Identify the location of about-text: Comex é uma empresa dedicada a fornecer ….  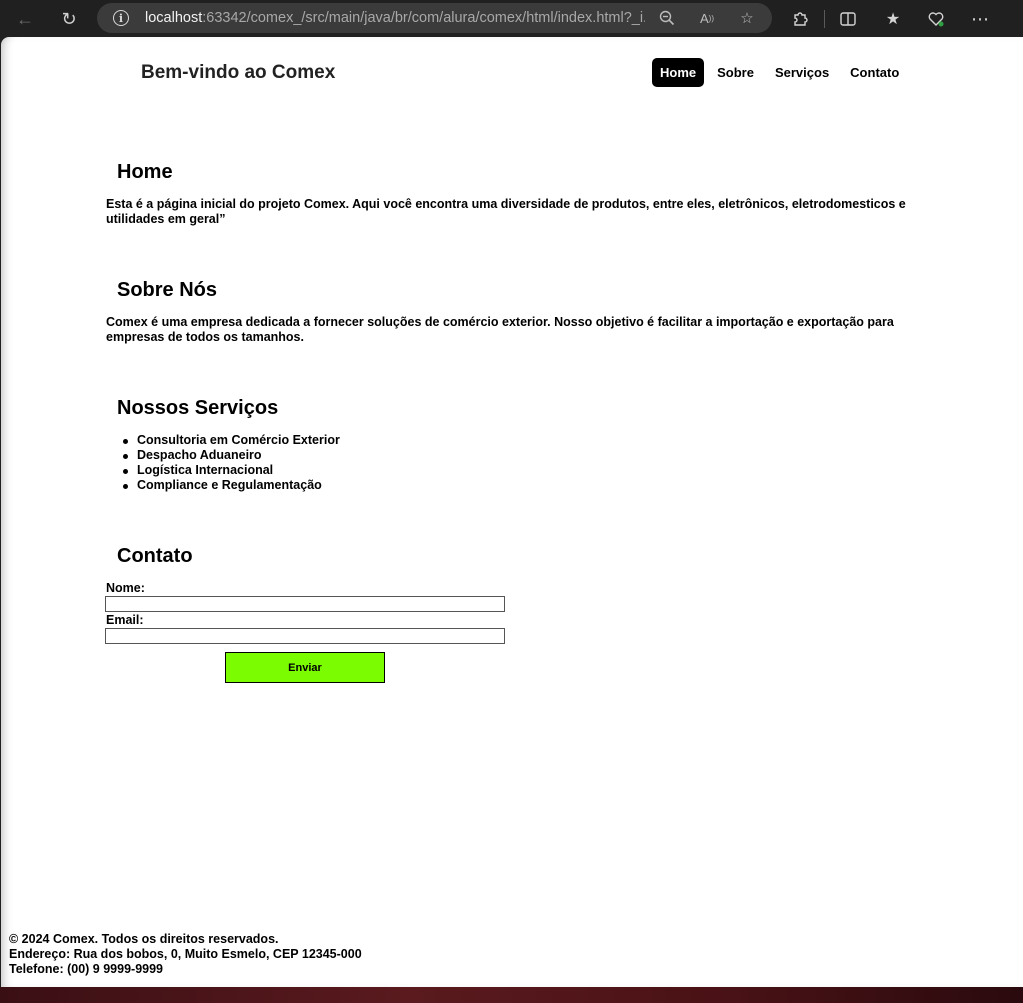
(500, 329).